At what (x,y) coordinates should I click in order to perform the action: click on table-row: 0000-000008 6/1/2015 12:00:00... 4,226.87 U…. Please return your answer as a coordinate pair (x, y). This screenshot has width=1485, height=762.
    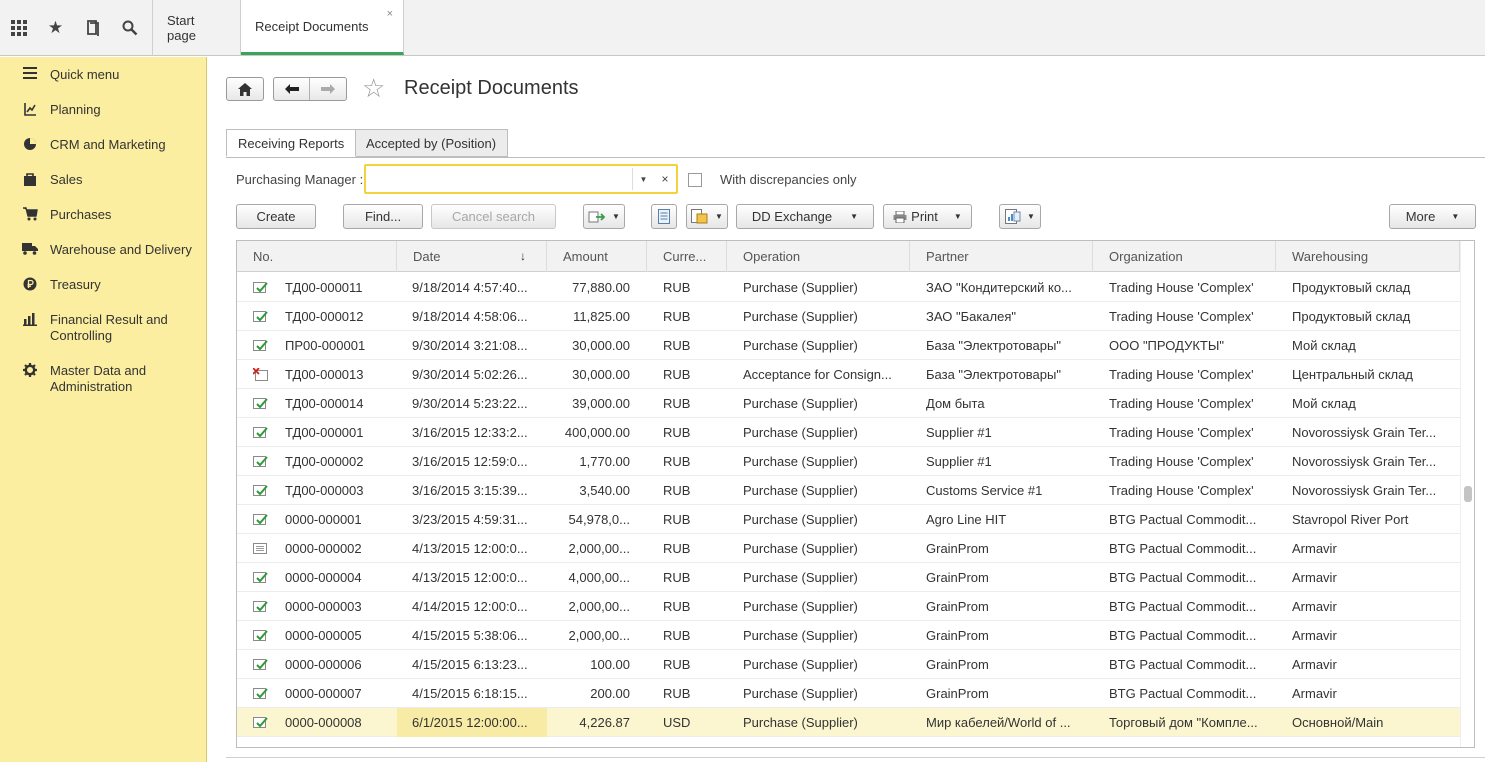
    Looking at the image, I should click on (848, 722).